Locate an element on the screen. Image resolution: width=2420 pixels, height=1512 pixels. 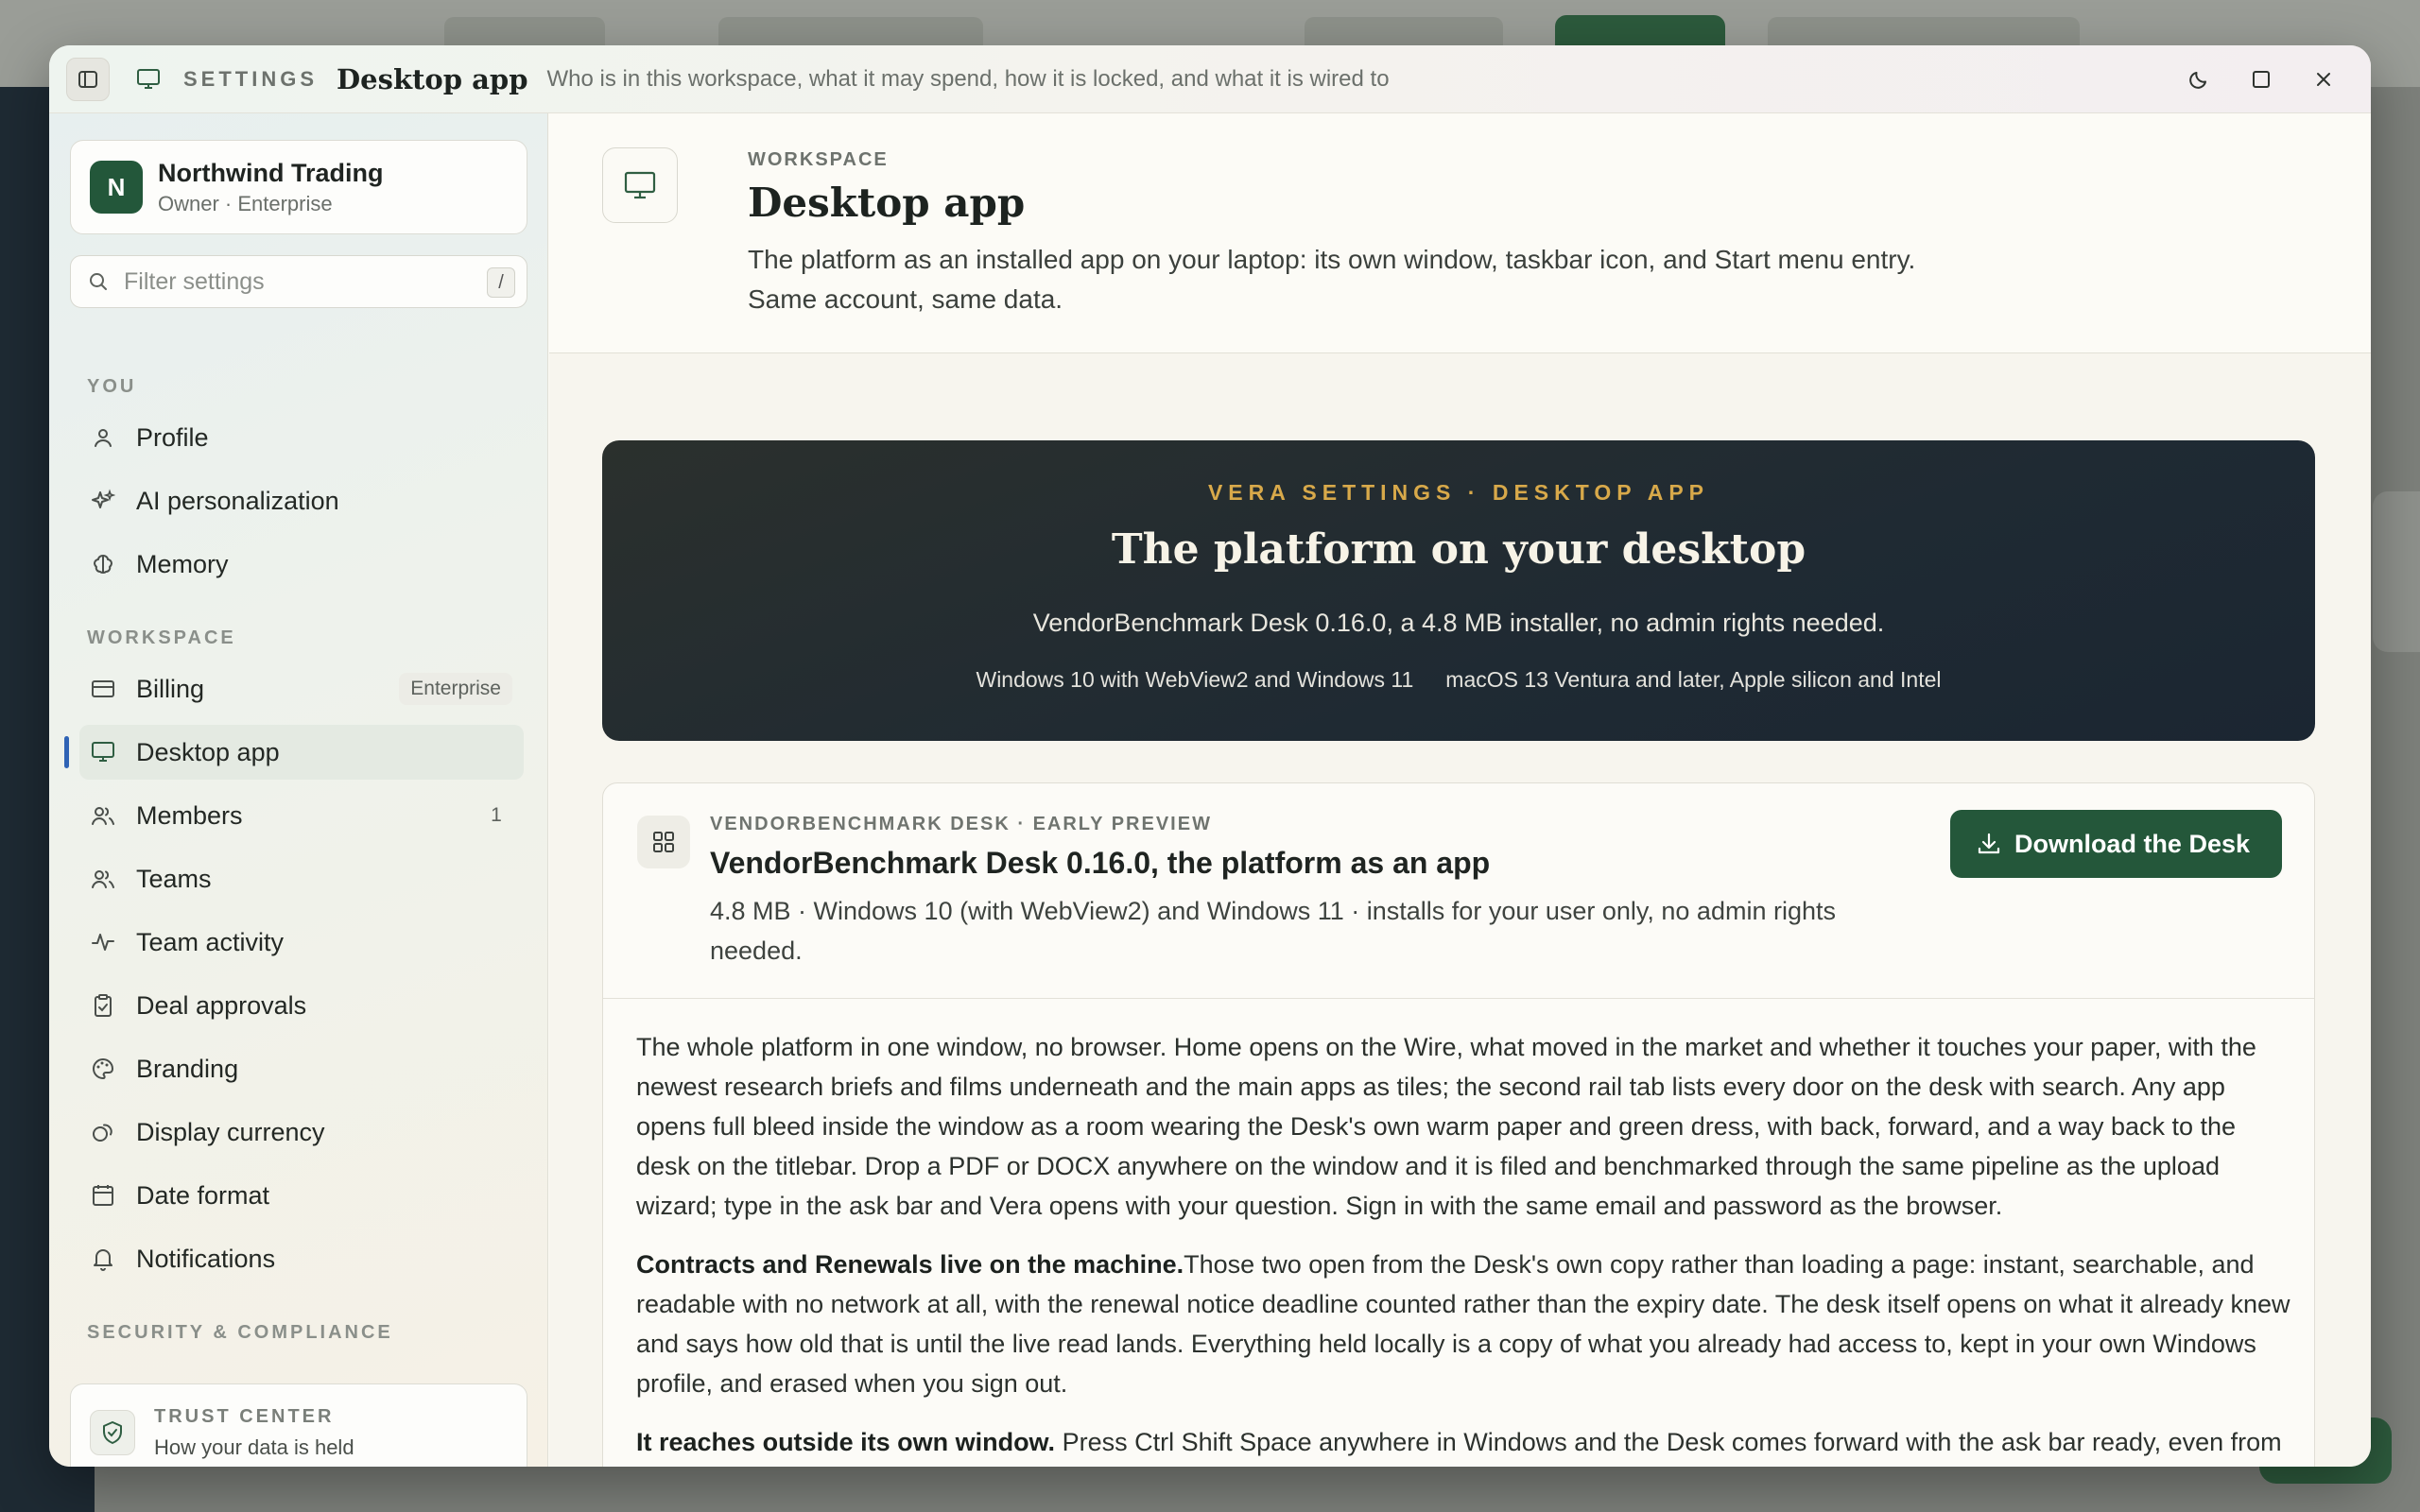
sidebar-item-label: Deal approvals is located at coordinates (221, 1005).